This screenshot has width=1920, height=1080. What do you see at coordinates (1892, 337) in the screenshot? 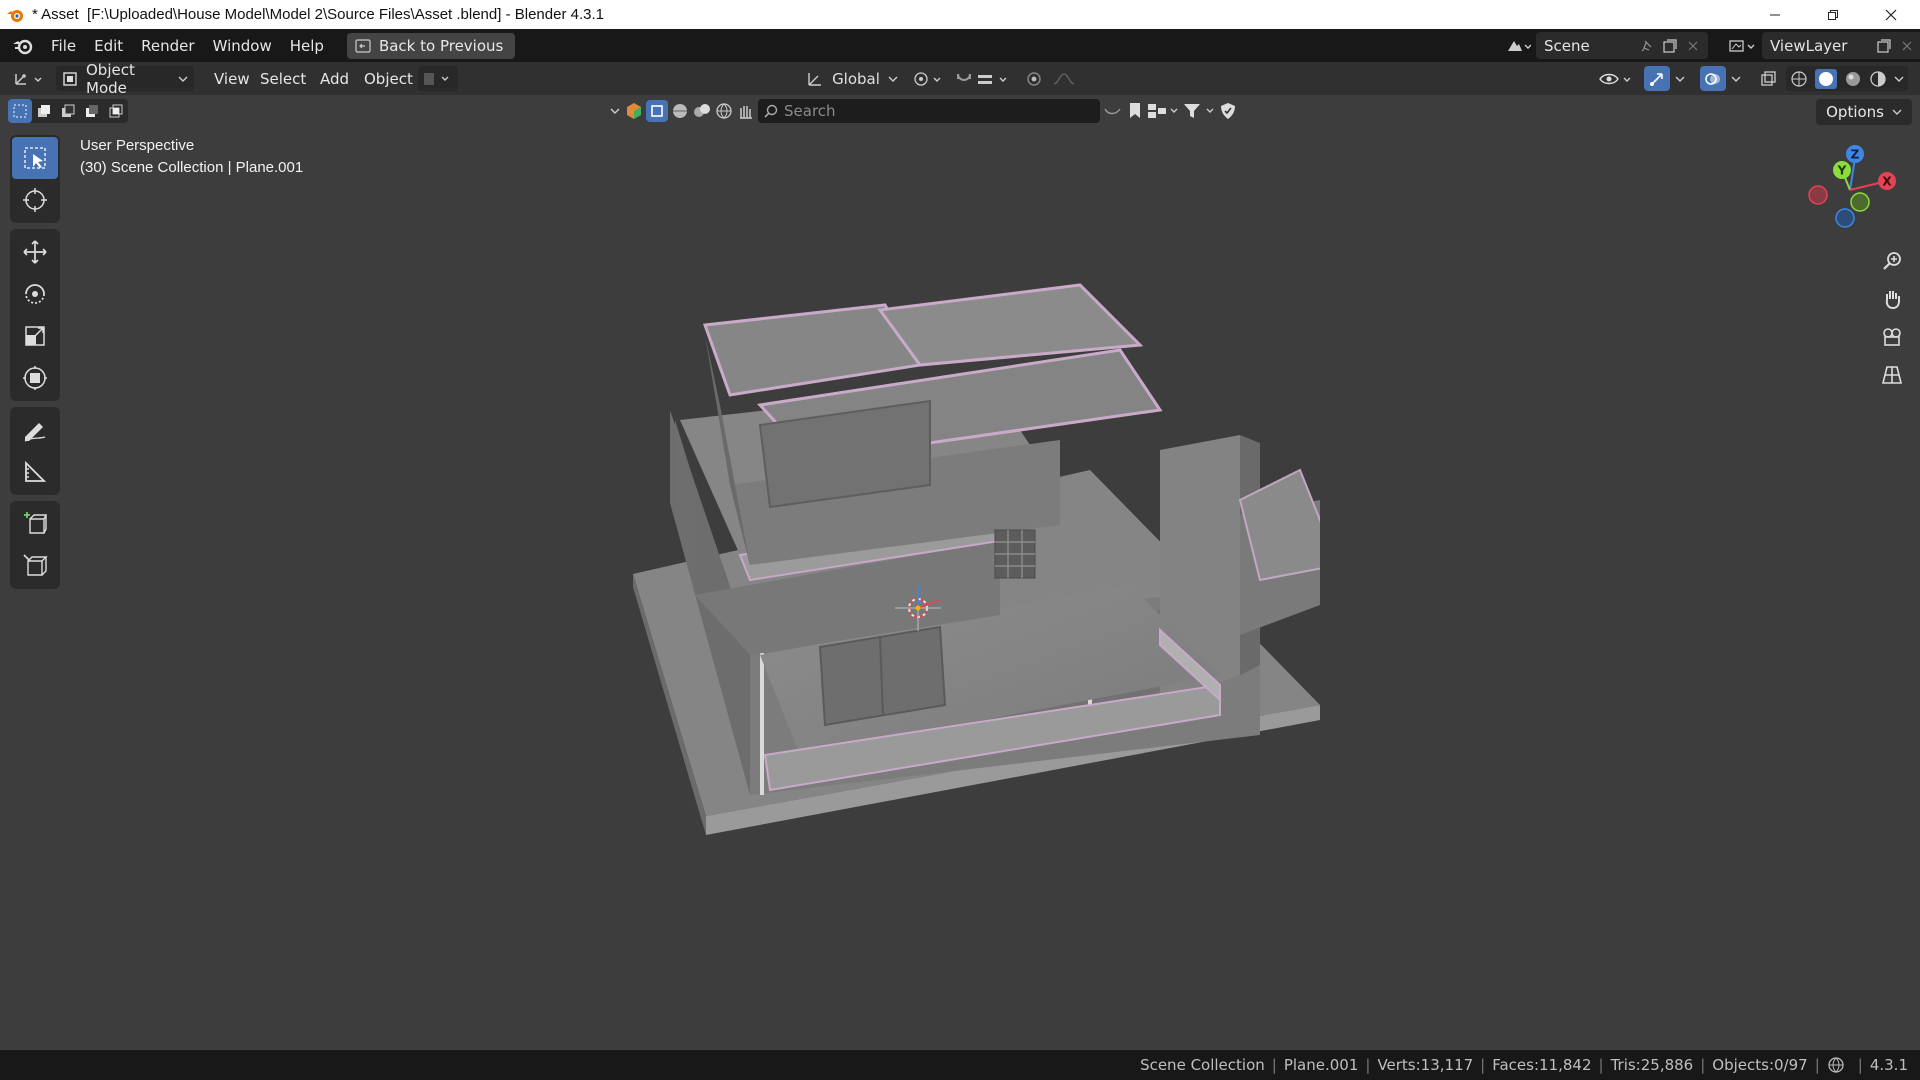
I see `camera-view-button` at bounding box center [1892, 337].